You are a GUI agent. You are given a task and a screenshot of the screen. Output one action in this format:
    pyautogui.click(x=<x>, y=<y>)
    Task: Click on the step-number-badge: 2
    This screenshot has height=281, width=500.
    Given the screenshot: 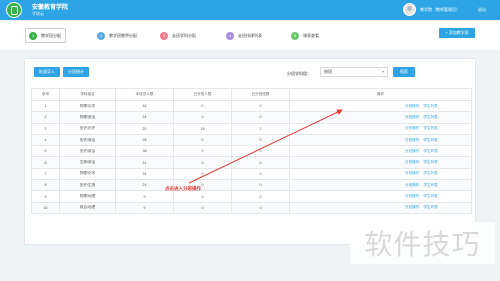 What is the action you would take?
    pyautogui.click(x=101, y=35)
    